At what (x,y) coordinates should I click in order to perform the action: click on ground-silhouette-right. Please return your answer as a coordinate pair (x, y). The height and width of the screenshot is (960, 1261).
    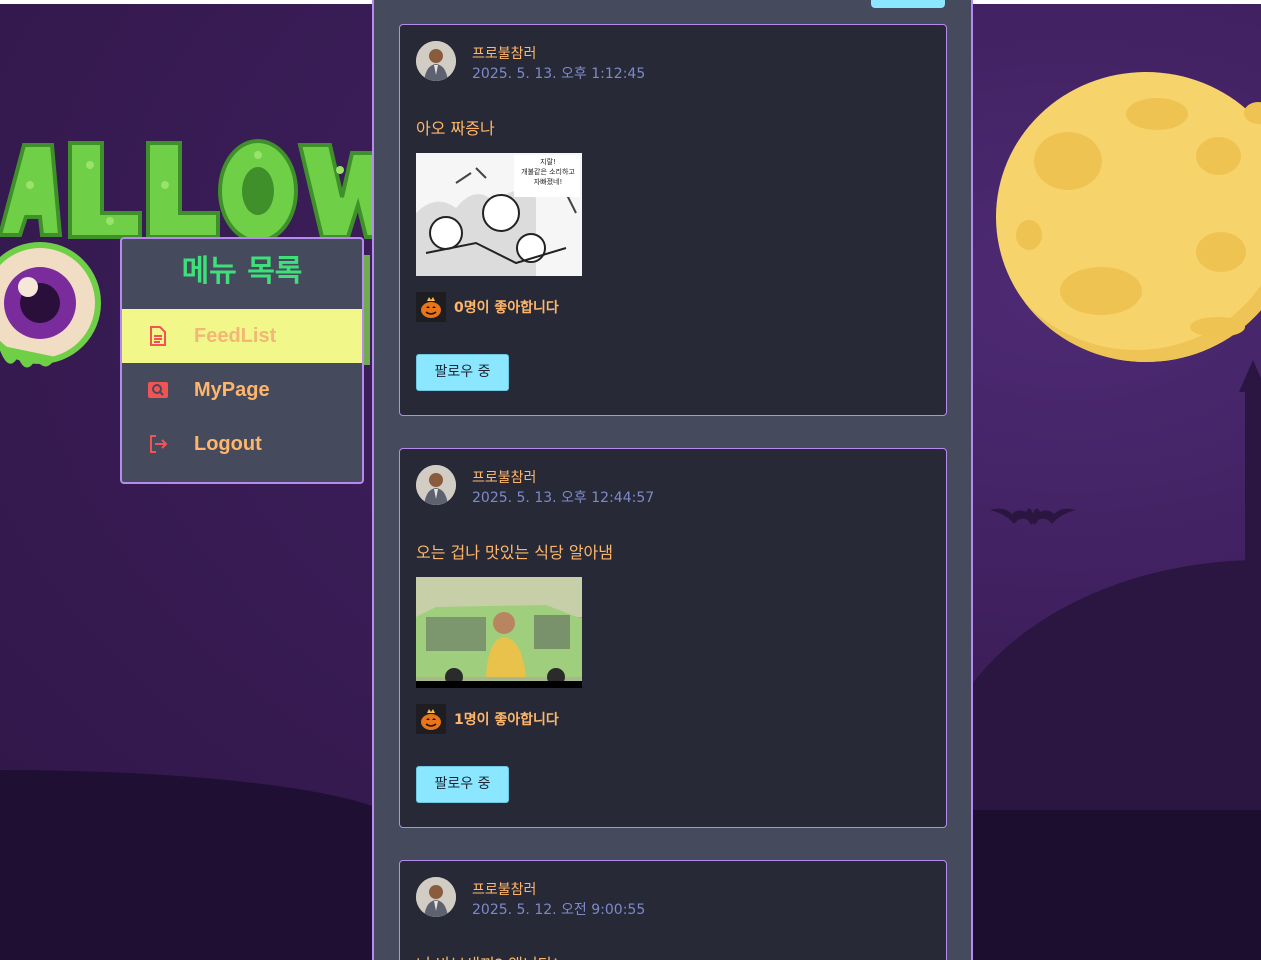
    Looking at the image, I should click on (1111, 885).